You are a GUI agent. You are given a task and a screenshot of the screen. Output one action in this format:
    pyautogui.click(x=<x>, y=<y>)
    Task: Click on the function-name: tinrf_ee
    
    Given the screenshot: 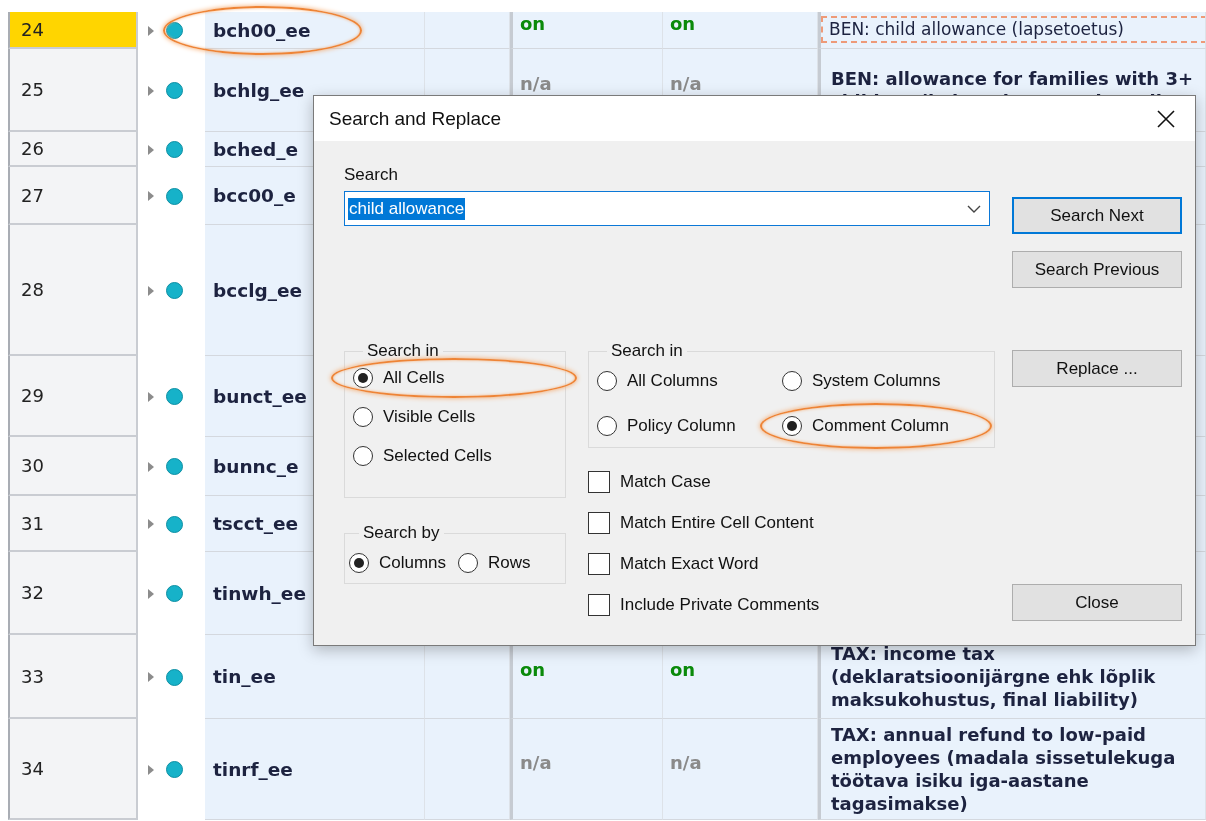 What is the action you would take?
    pyautogui.click(x=253, y=769)
    